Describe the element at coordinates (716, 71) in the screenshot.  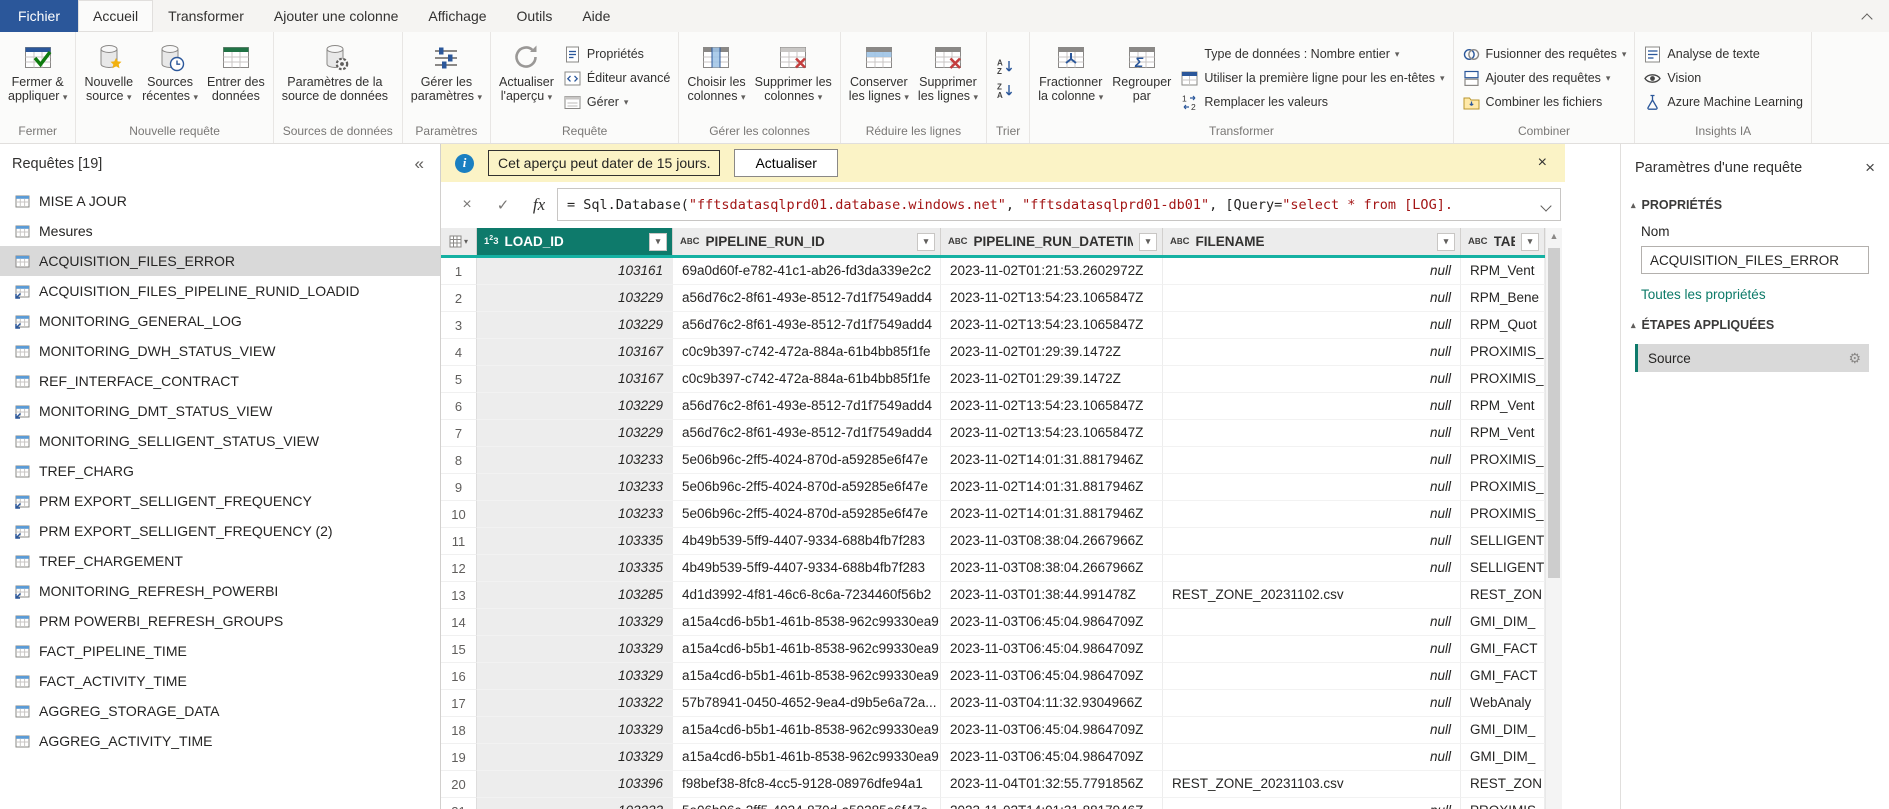
I see `ribbon-button-choisir-les-colonnes: Choisir les colonnes ▾` at that location.